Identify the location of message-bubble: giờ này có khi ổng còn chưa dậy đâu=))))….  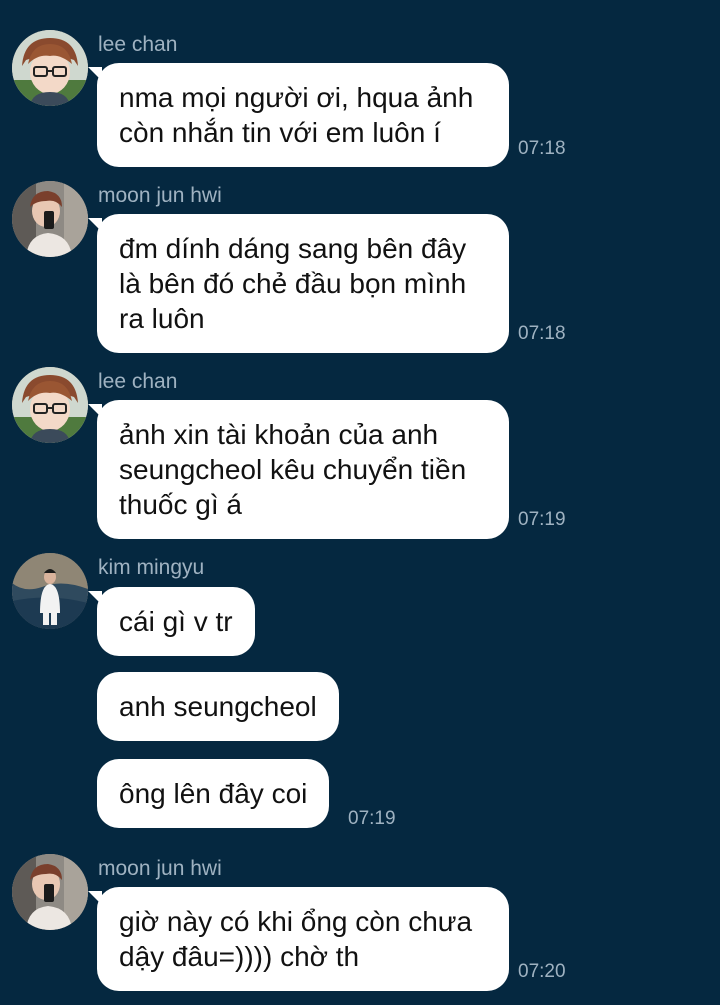
(298, 939).